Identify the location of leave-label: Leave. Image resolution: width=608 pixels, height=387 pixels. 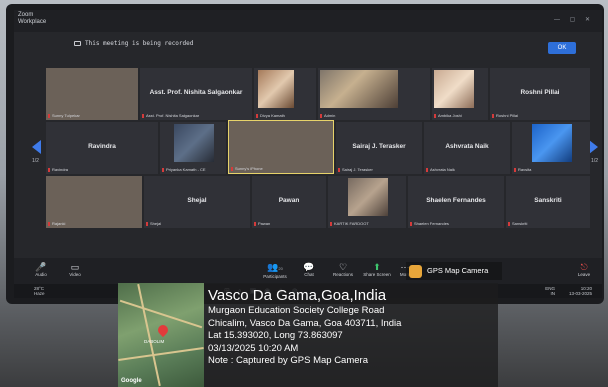
(584, 274).